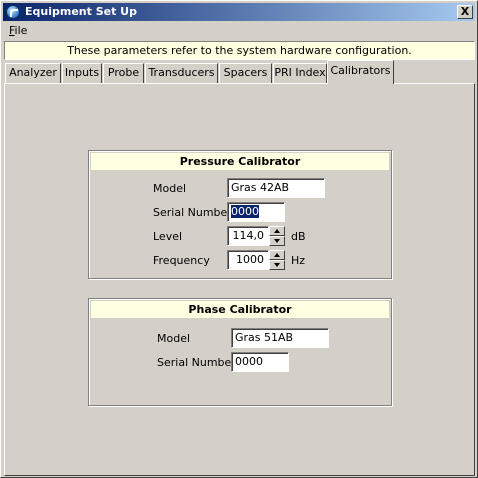  What do you see at coordinates (245, 211) in the screenshot?
I see `pressure-serial-value: 0000` at bounding box center [245, 211].